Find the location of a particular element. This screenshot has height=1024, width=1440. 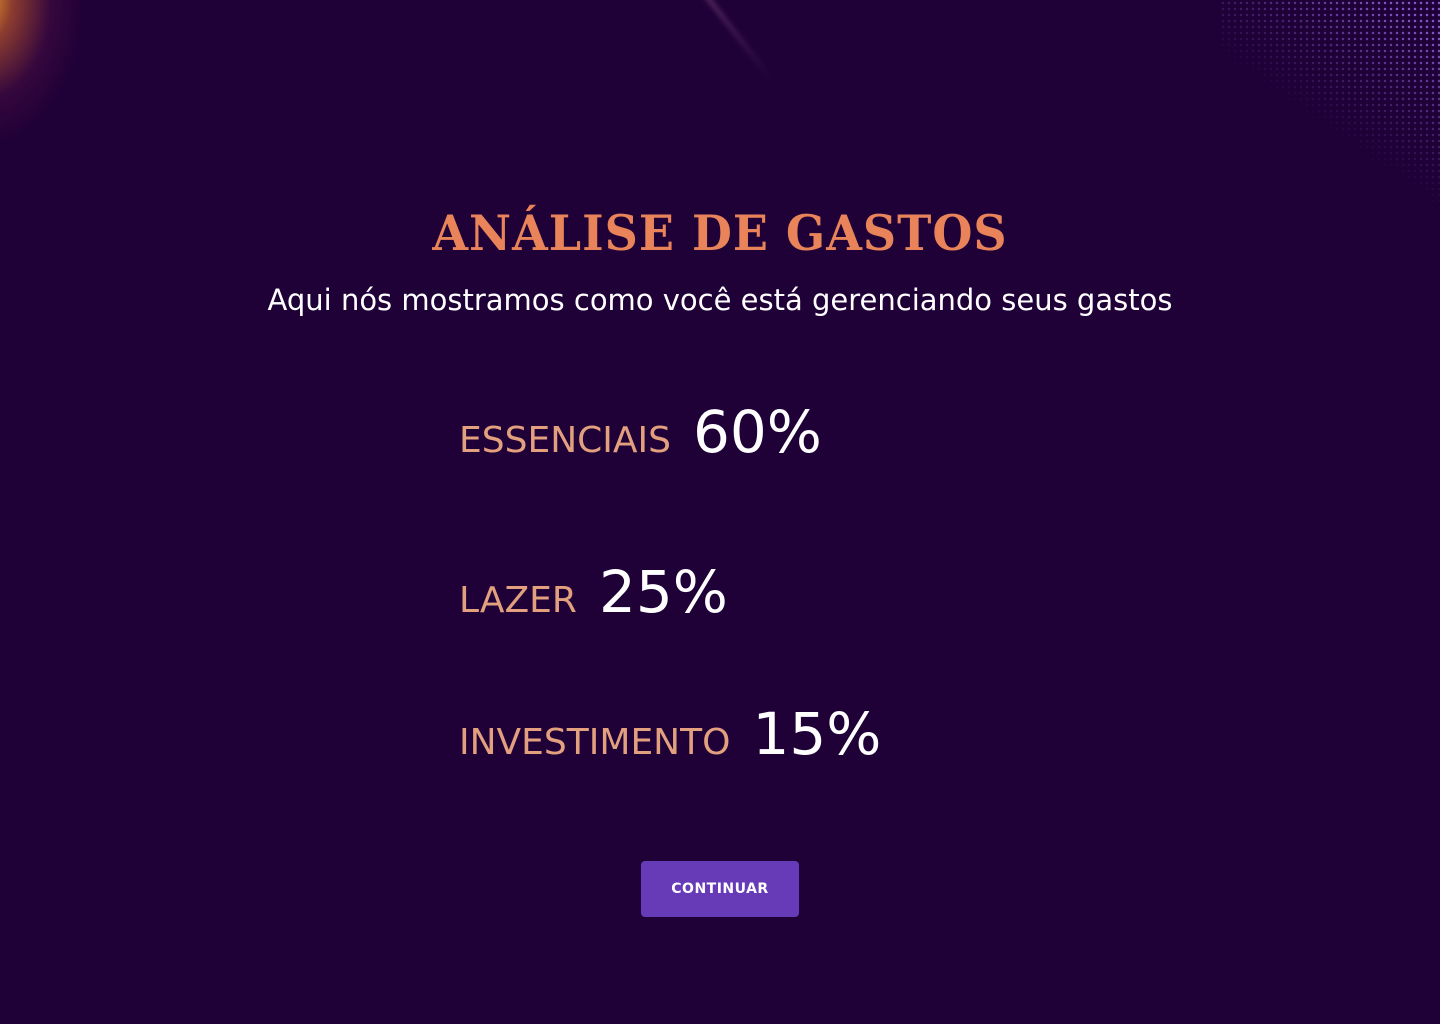

spending-row-investimento: INVESTIMENTO 15% is located at coordinates (670, 734).